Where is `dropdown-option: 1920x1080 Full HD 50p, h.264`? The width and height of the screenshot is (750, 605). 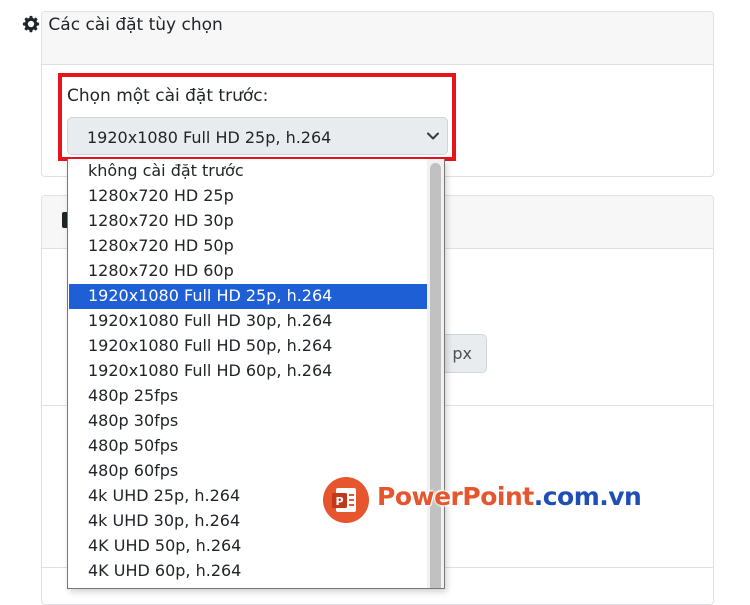
dropdown-option: 1920x1080 Full HD 50p, h.264 is located at coordinates (248, 346).